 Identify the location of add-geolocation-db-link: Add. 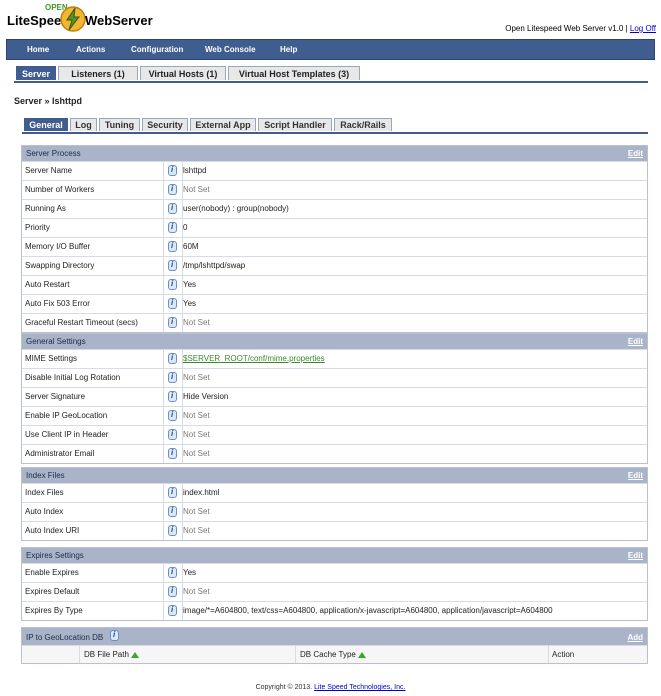
(635, 637).